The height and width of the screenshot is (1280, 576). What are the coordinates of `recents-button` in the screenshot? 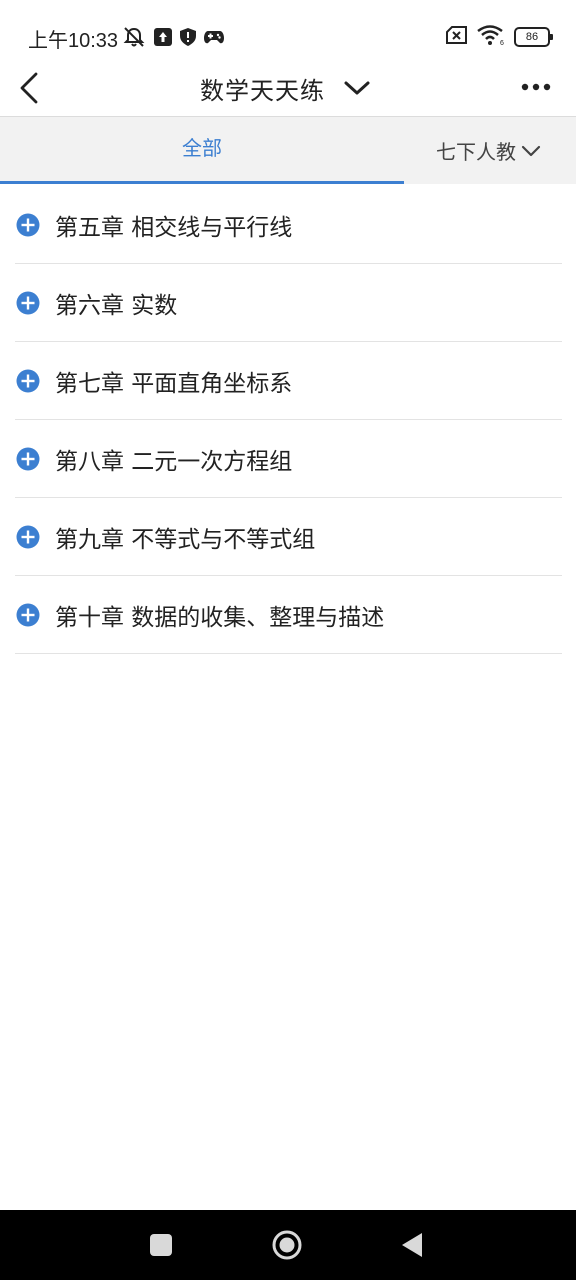 It's located at (161, 1245).